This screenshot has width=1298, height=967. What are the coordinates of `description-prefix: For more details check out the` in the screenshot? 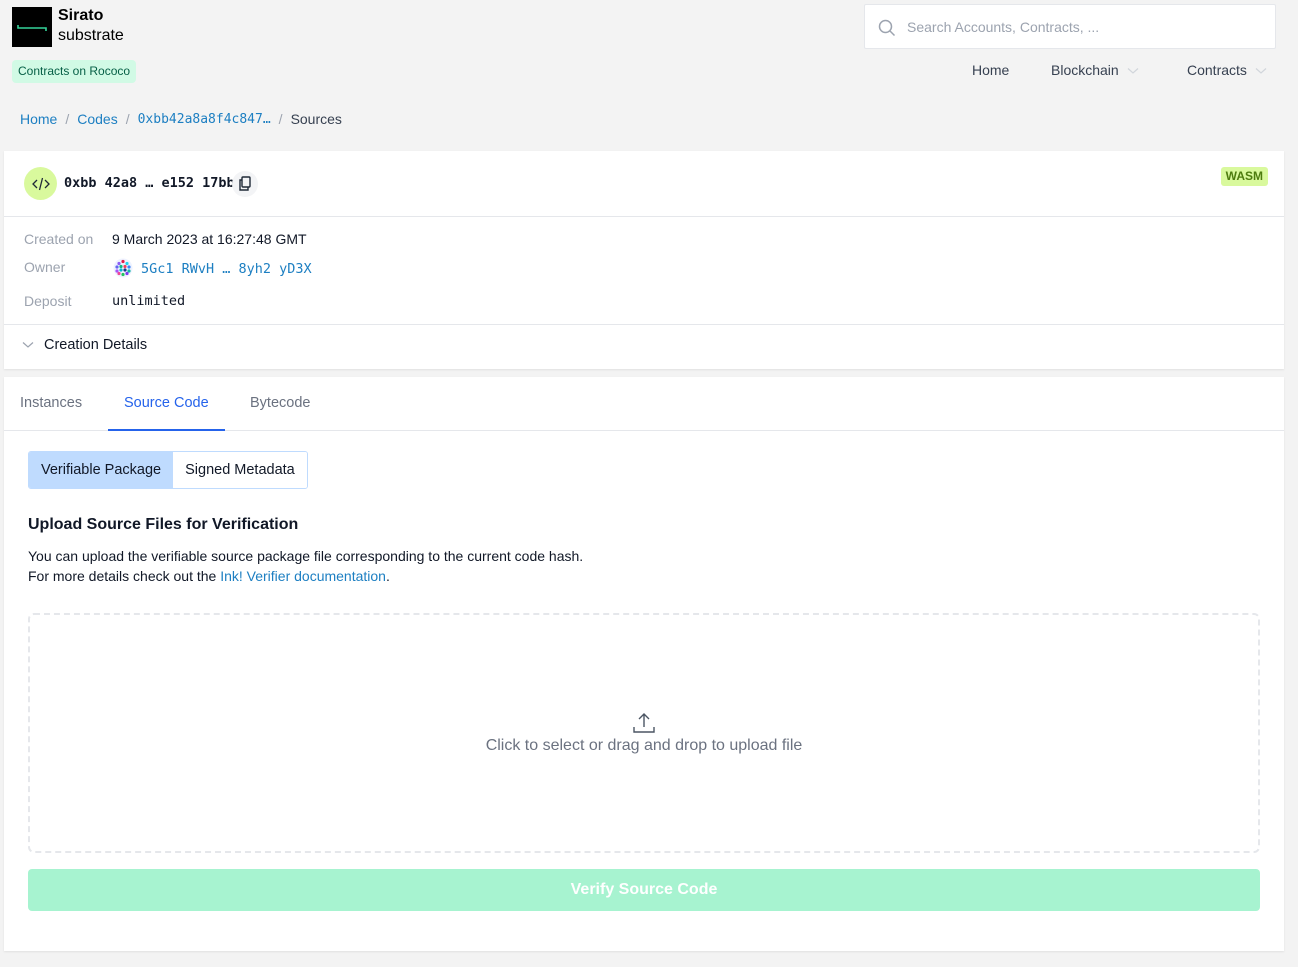 It's located at (124, 576).